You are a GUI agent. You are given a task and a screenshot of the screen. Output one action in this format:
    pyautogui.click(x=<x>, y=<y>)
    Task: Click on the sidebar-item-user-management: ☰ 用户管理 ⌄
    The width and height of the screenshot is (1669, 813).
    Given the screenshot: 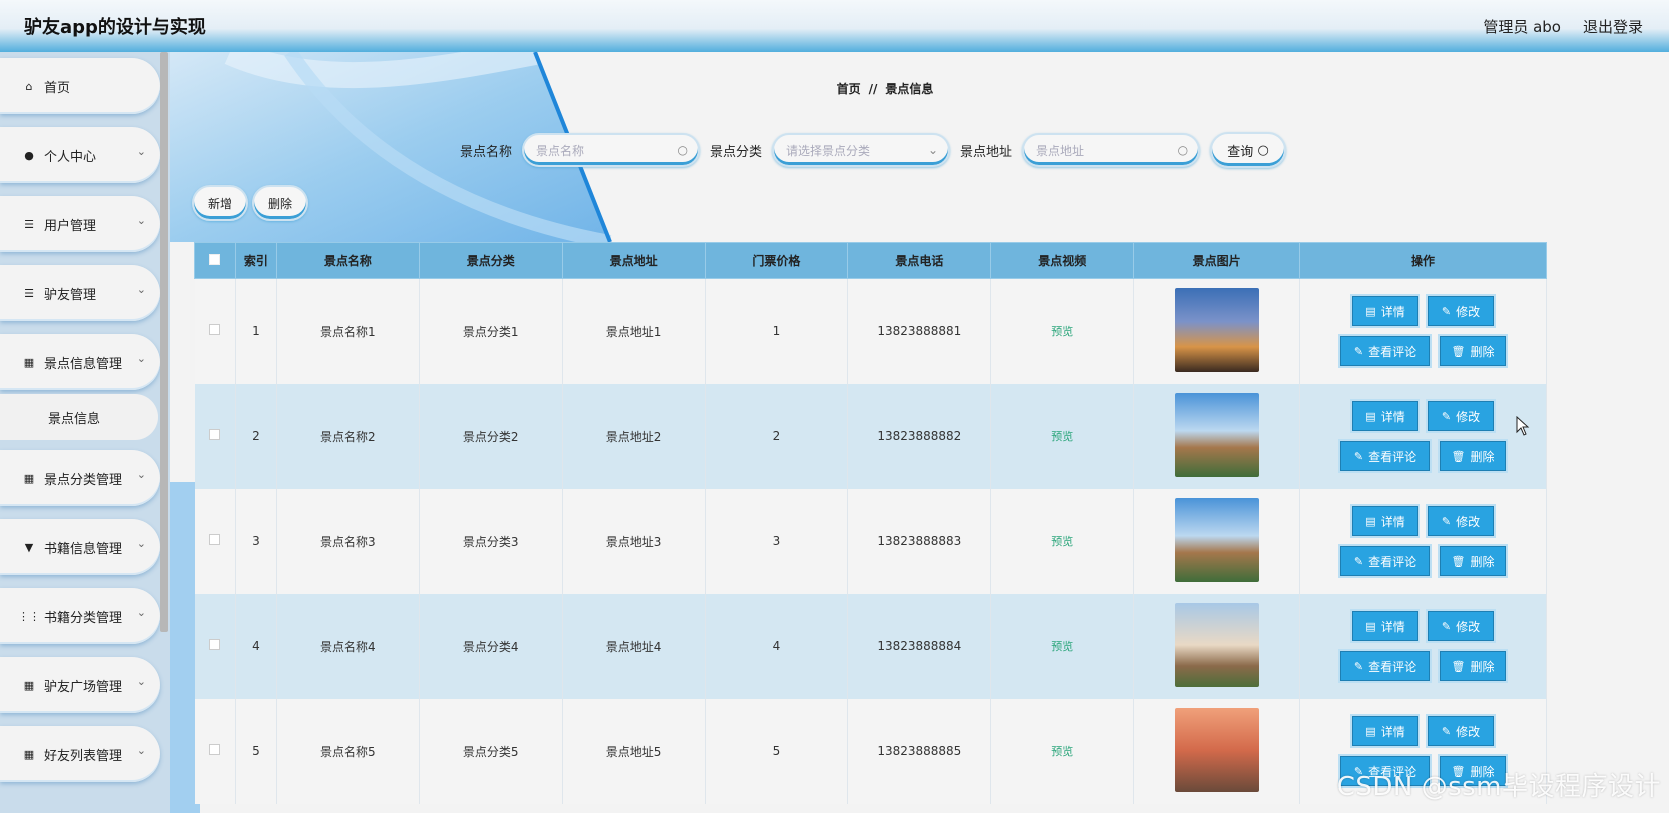 What is the action you would take?
    pyautogui.click(x=80, y=224)
    